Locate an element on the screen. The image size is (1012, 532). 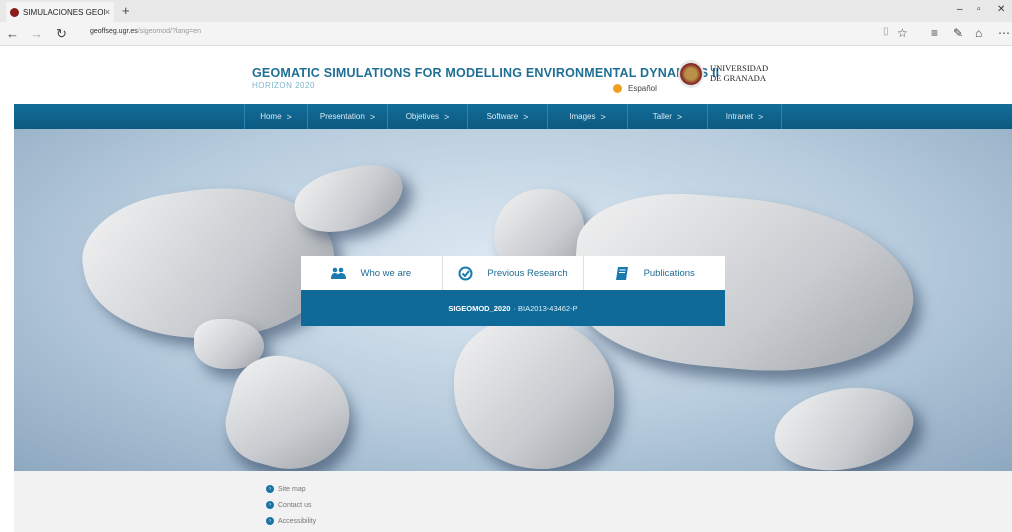
nav-item-presentation: Presentation > is located at coordinates (347, 116).